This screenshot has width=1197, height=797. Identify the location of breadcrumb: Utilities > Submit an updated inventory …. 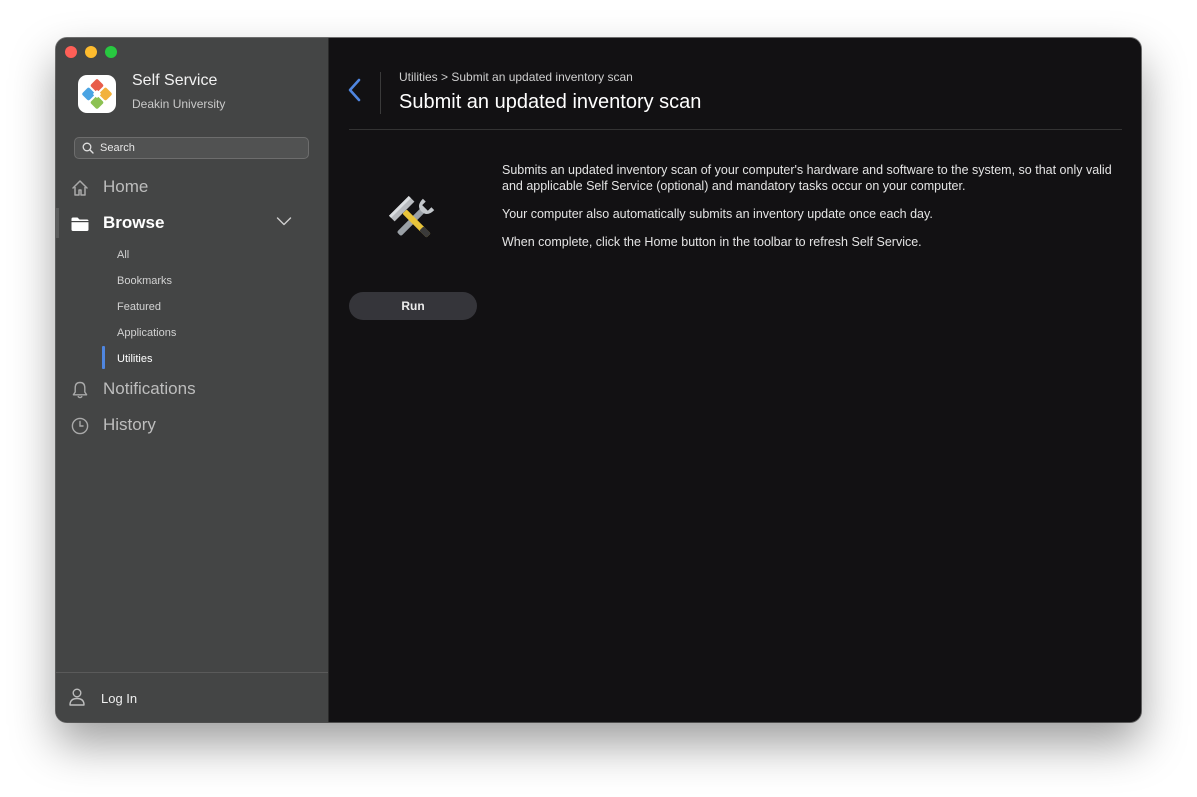
(516, 77).